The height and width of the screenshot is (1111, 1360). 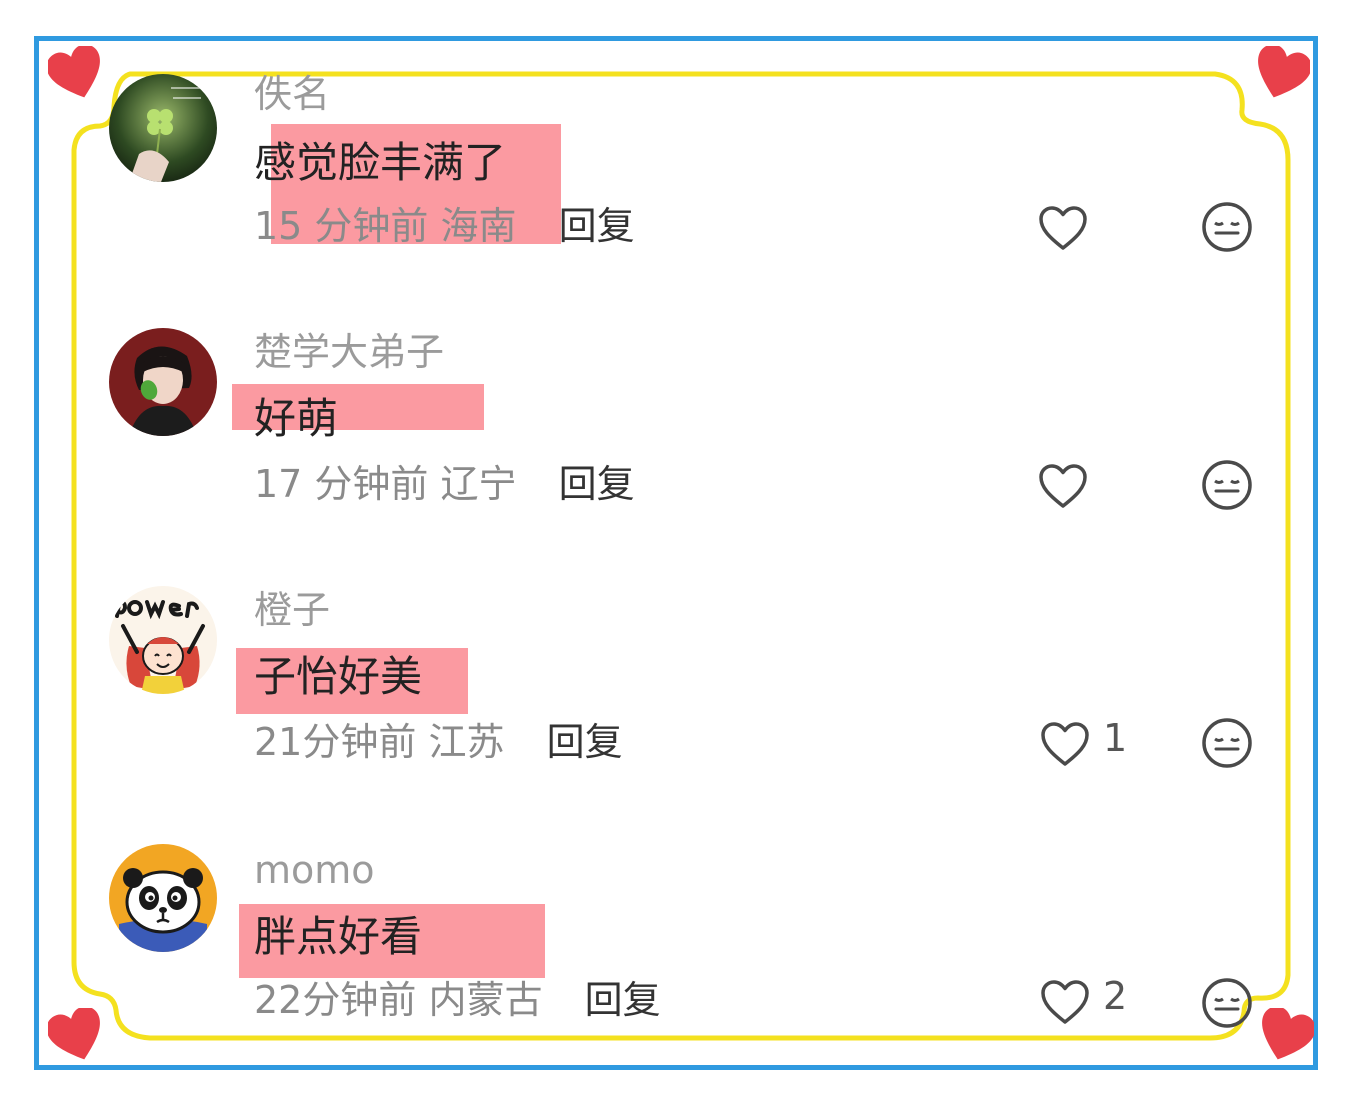 What do you see at coordinates (296, 418) in the screenshot?
I see `comment-text: 好萌` at bounding box center [296, 418].